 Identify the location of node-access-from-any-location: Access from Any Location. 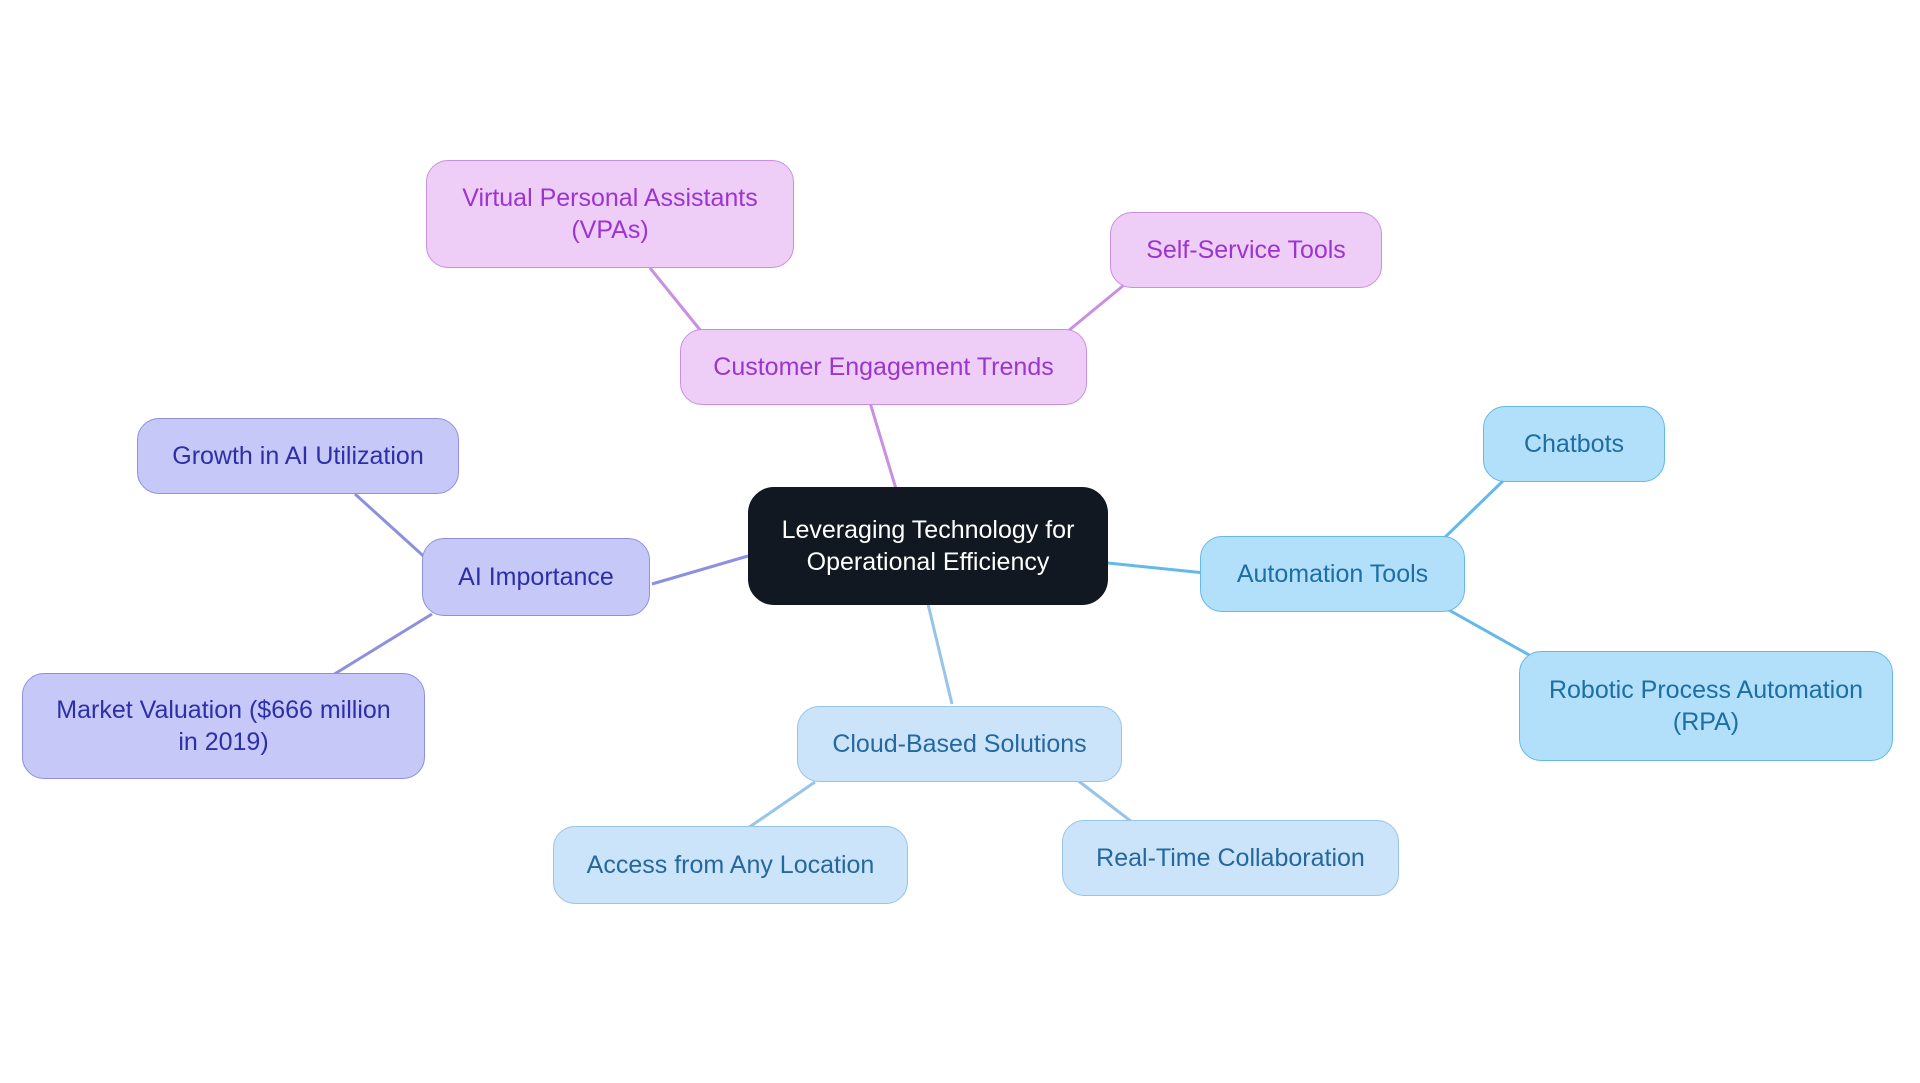
(730, 865).